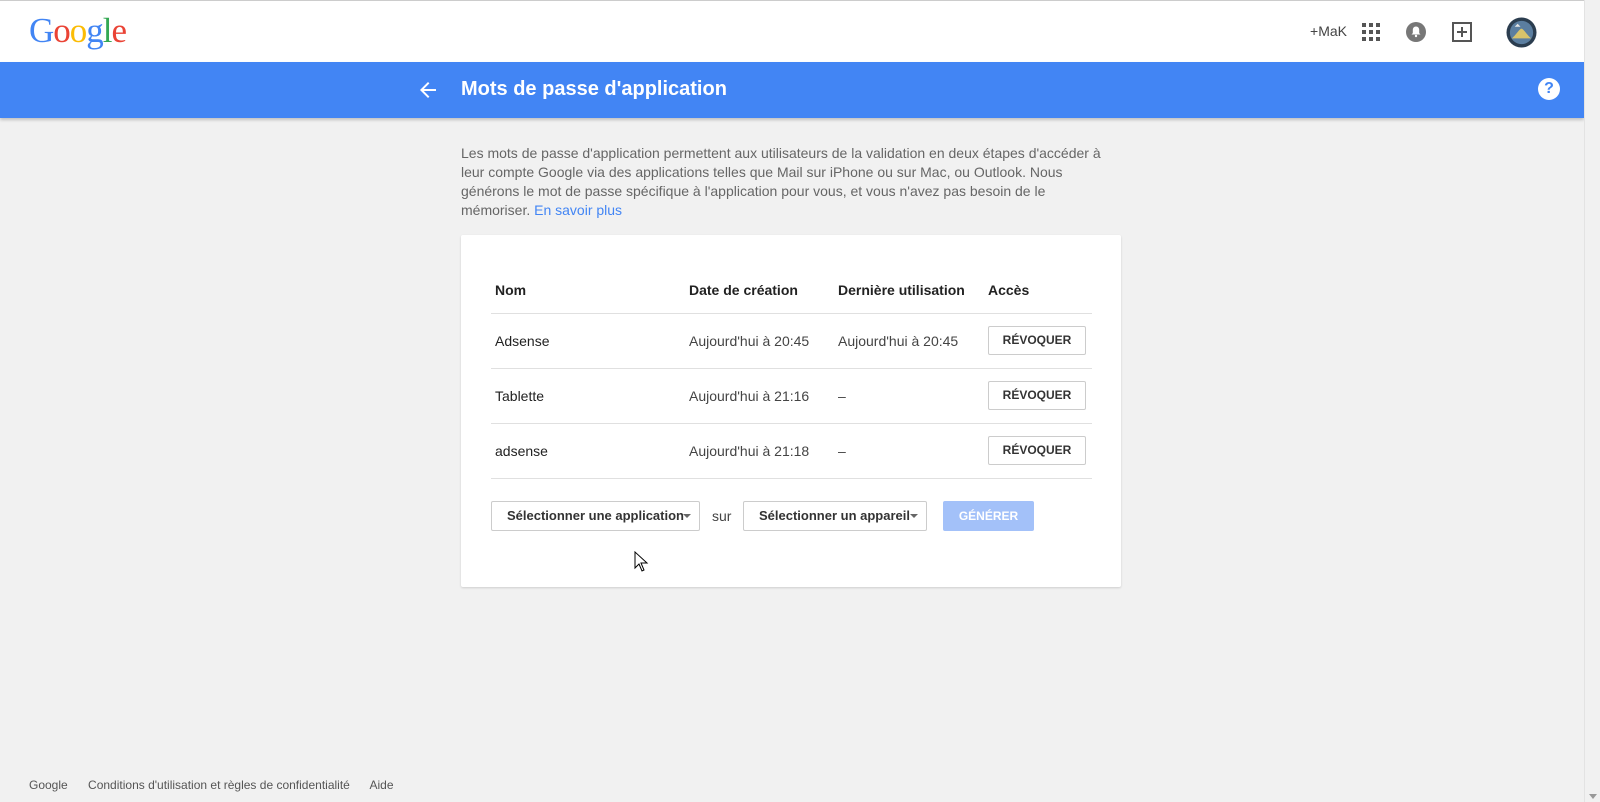 Image resolution: width=1600 pixels, height=802 pixels. What do you see at coordinates (520, 396) in the screenshot?
I see `app-name: Tablette` at bounding box center [520, 396].